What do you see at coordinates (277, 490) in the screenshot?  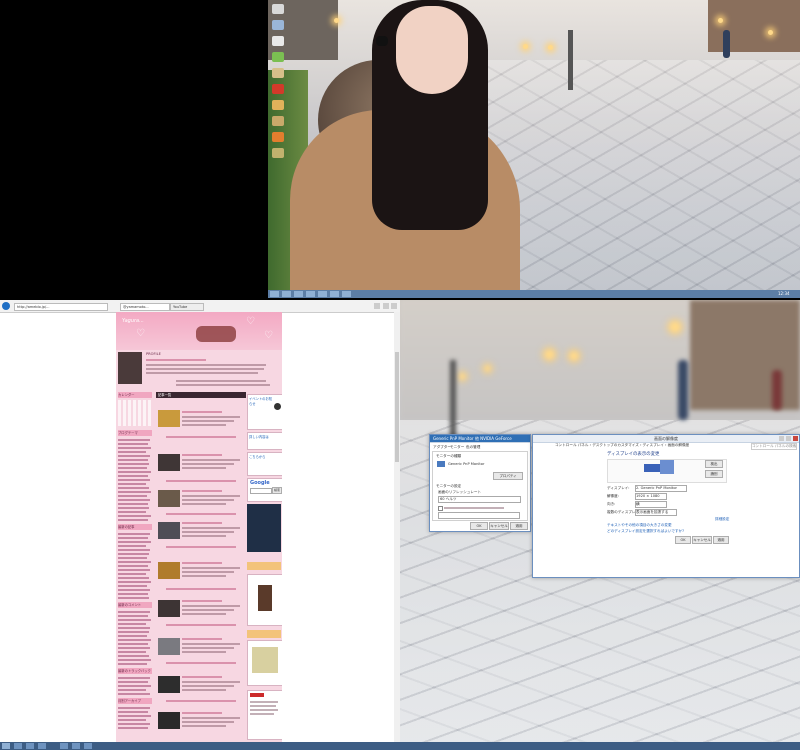 I see `google-search-button: 検索` at bounding box center [277, 490].